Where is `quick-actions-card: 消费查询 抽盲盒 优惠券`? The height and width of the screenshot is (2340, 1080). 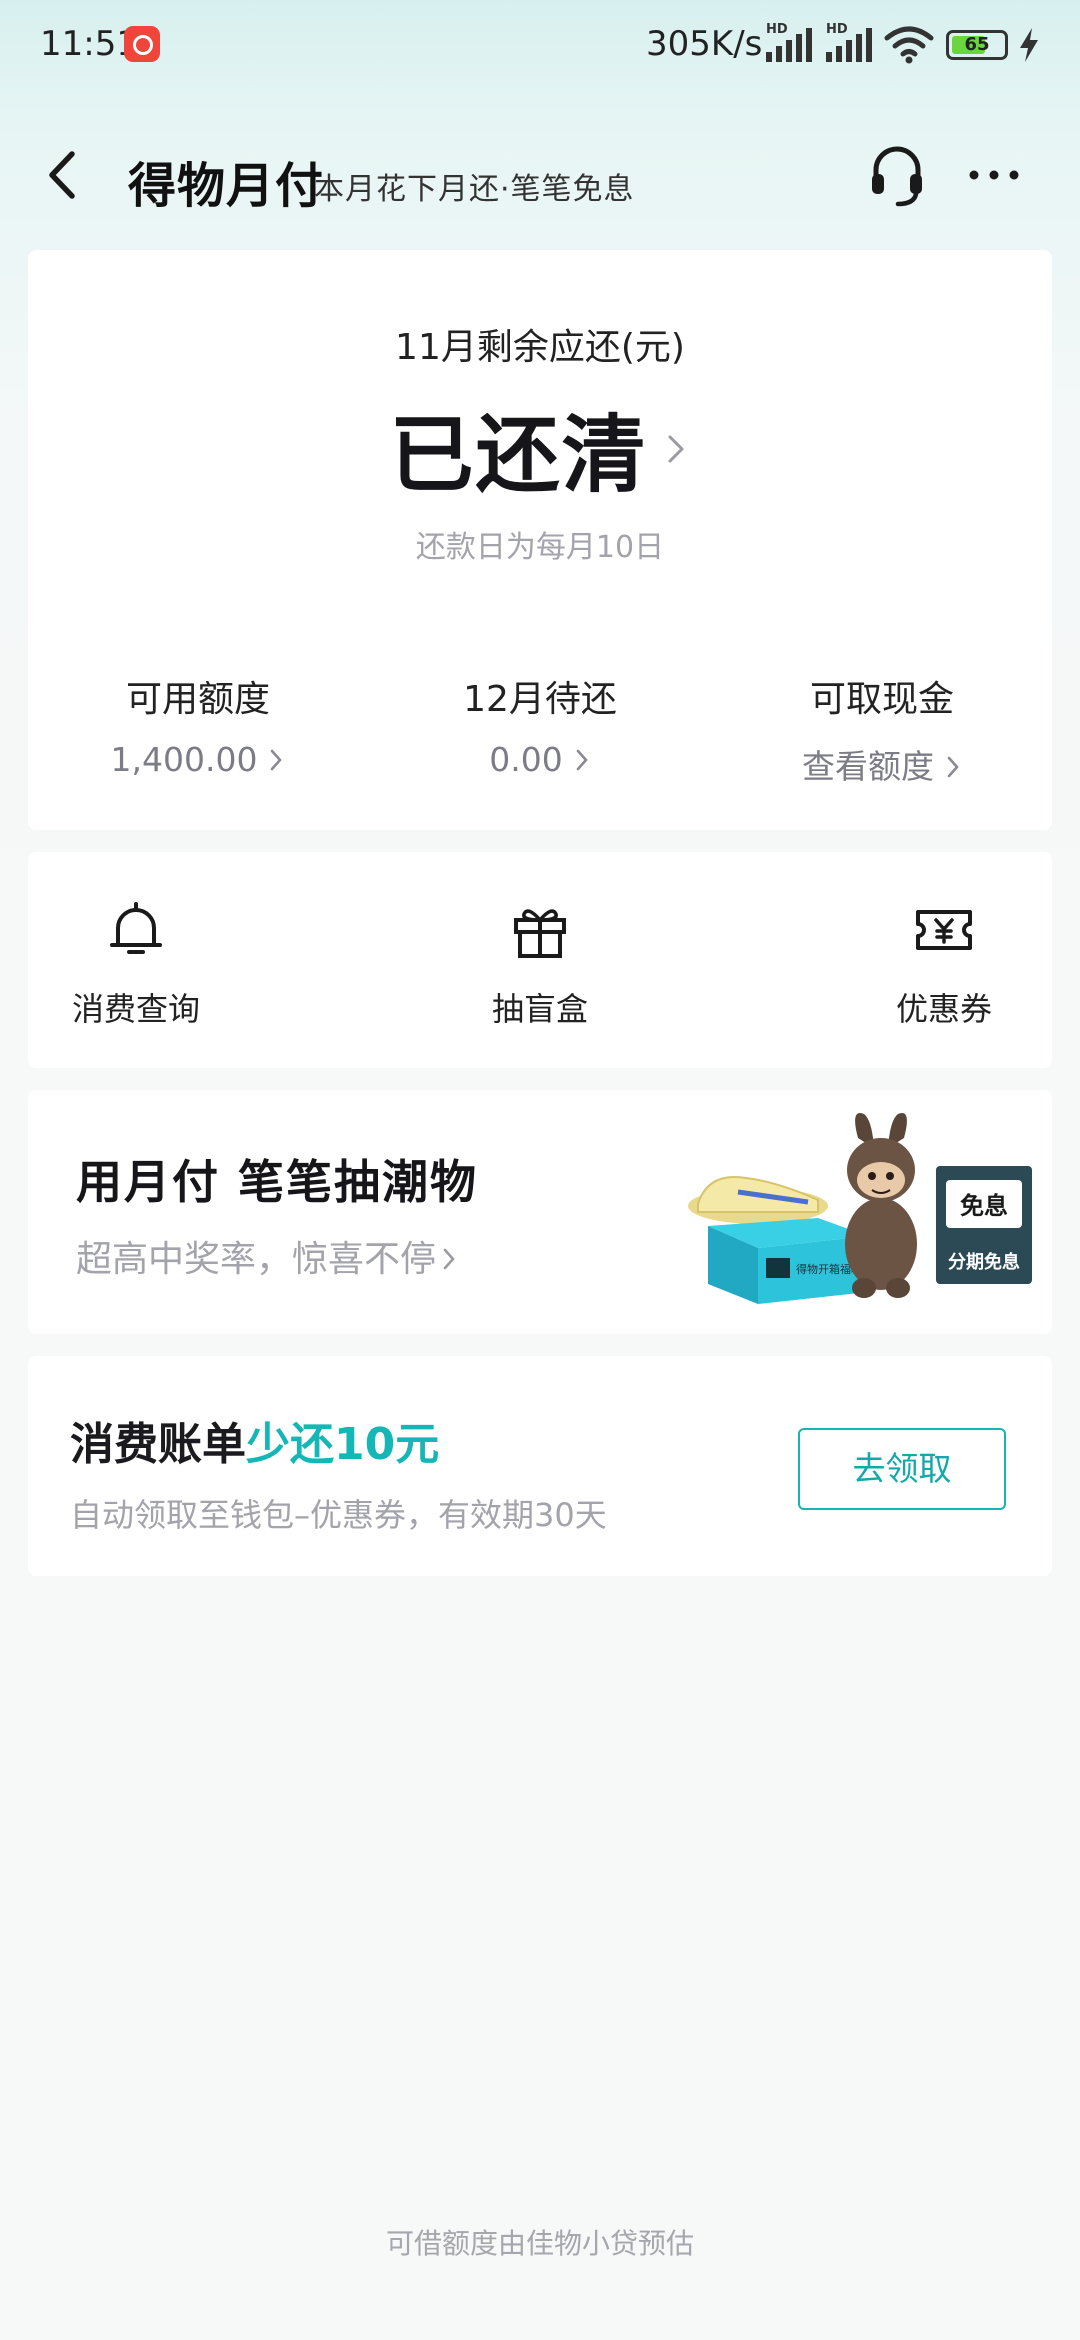 quick-actions-card: 消费查询 抽盲盒 优惠券 is located at coordinates (540, 960).